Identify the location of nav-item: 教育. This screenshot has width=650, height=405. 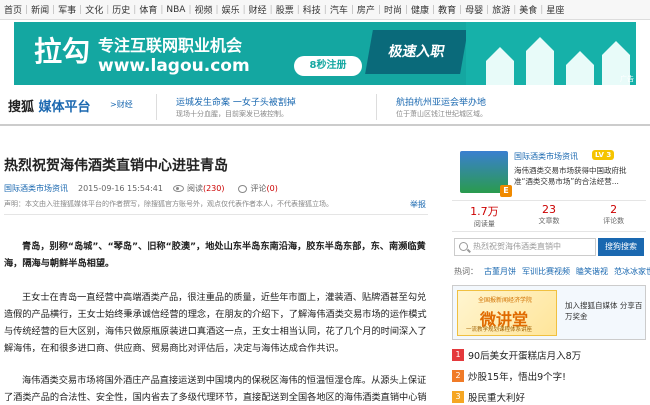
(447, 9).